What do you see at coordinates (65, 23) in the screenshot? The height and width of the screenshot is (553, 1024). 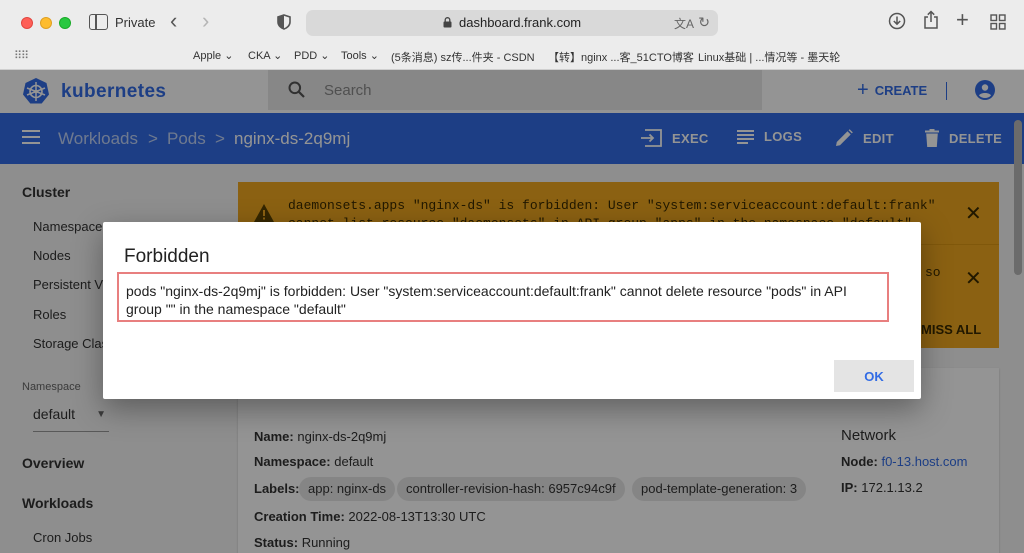 I see `zoom-window-button` at bounding box center [65, 23].